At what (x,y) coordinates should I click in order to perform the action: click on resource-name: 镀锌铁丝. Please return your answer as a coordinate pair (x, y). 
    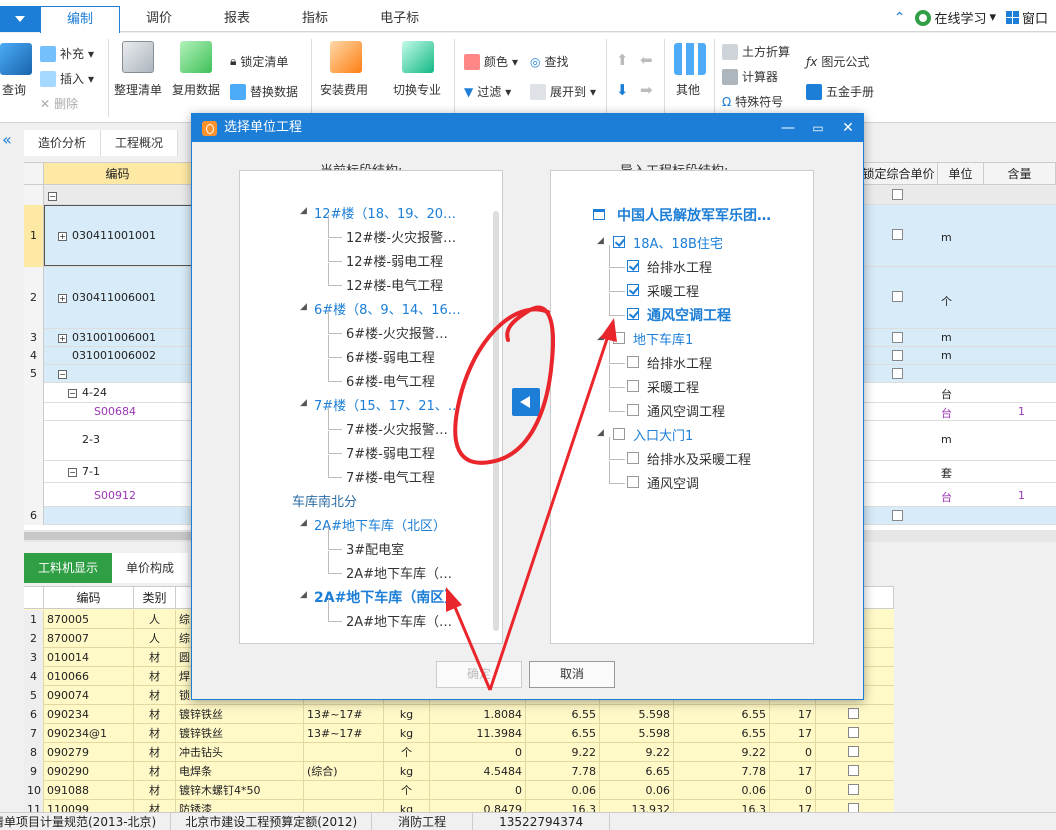
    Looking at the image, I should click on (240, 714).